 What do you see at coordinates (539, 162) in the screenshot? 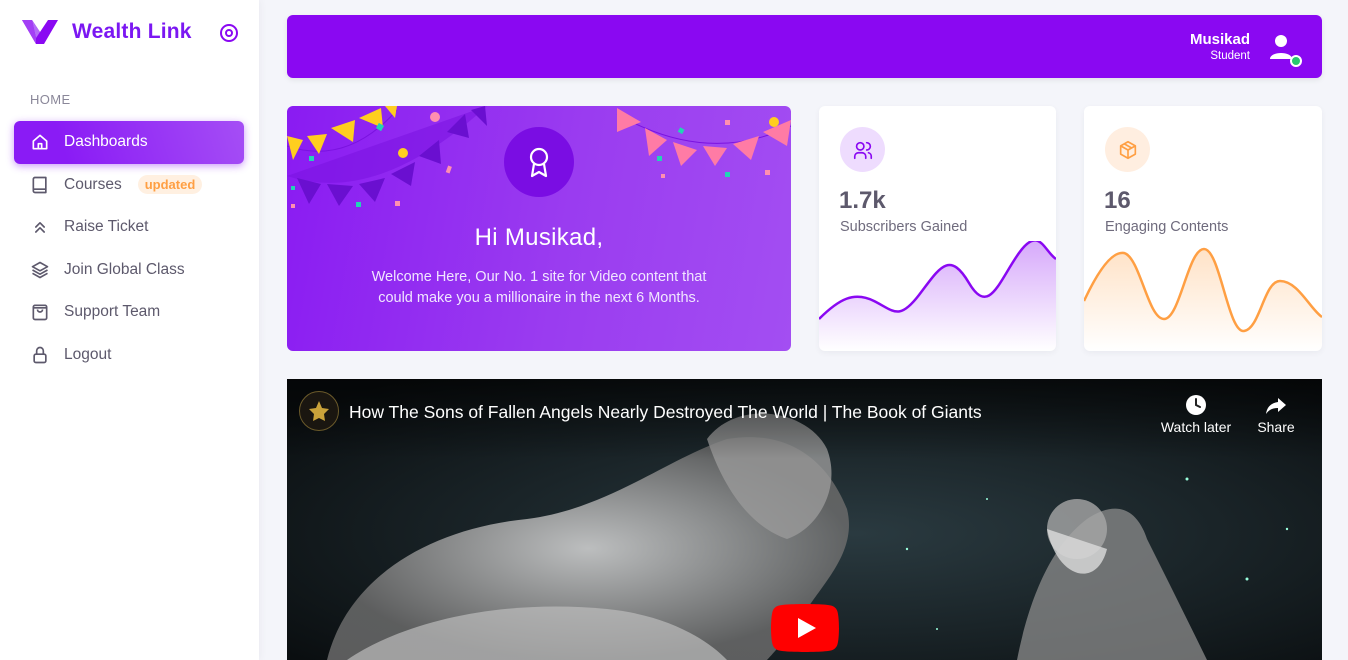
I see `award-icon` at bounding box center [539, 162].